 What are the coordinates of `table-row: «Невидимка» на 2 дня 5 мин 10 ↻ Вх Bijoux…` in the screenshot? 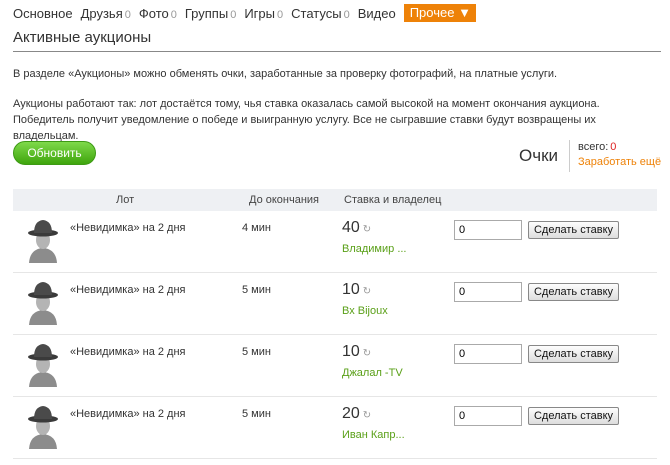 It's located at (335, 304).